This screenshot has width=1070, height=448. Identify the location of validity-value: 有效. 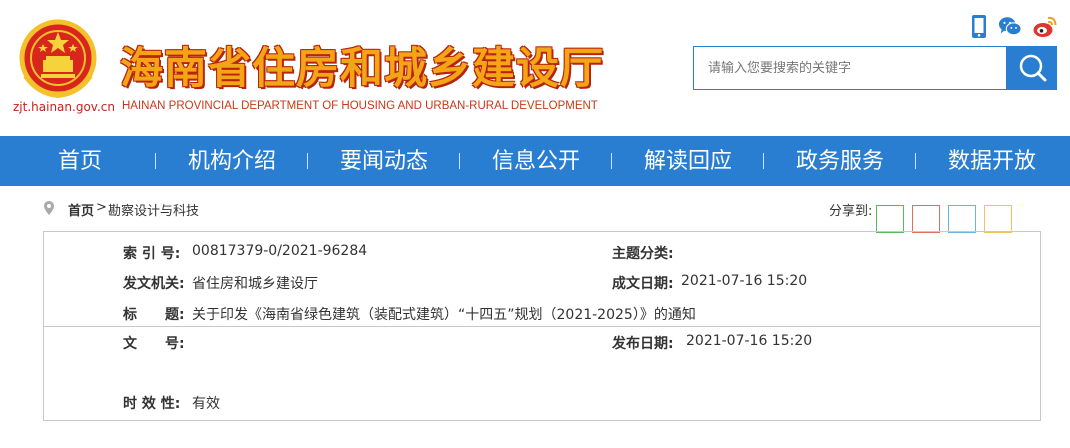
(206, 404).